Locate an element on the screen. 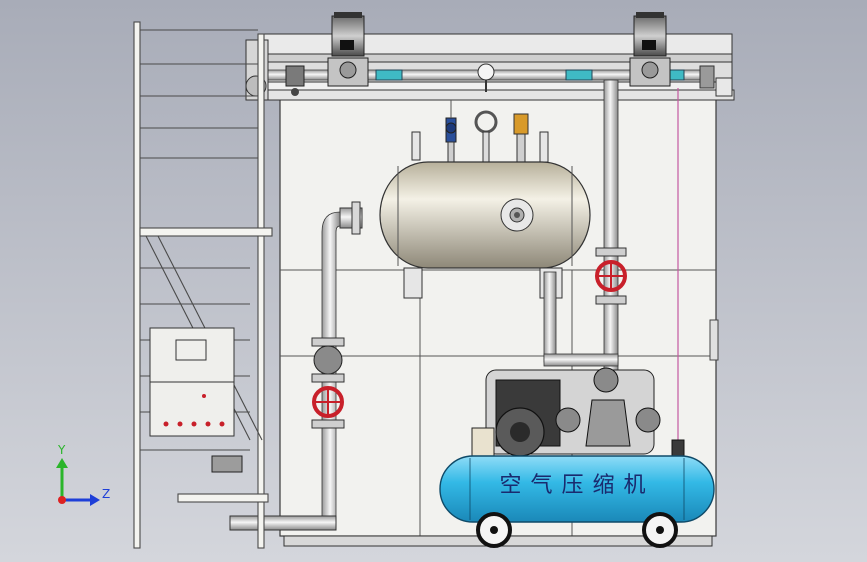  compressor-tank: 空气压缩机 is located at coordinates (577, 489).